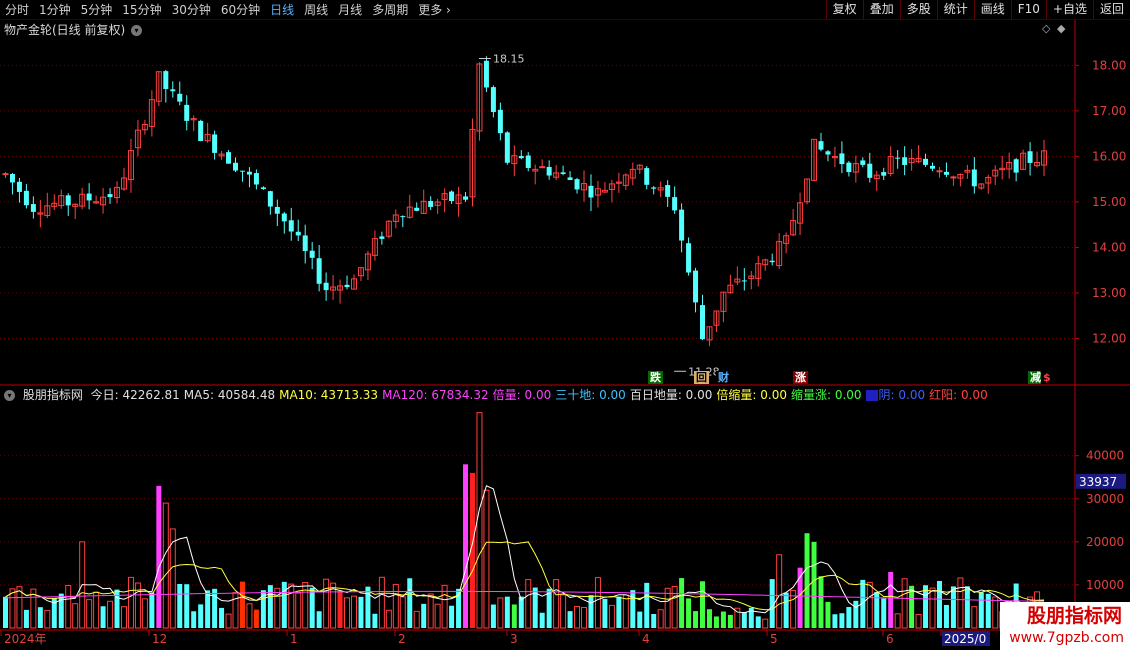  I want to click on blue-bar-icon, so click(871, 395).